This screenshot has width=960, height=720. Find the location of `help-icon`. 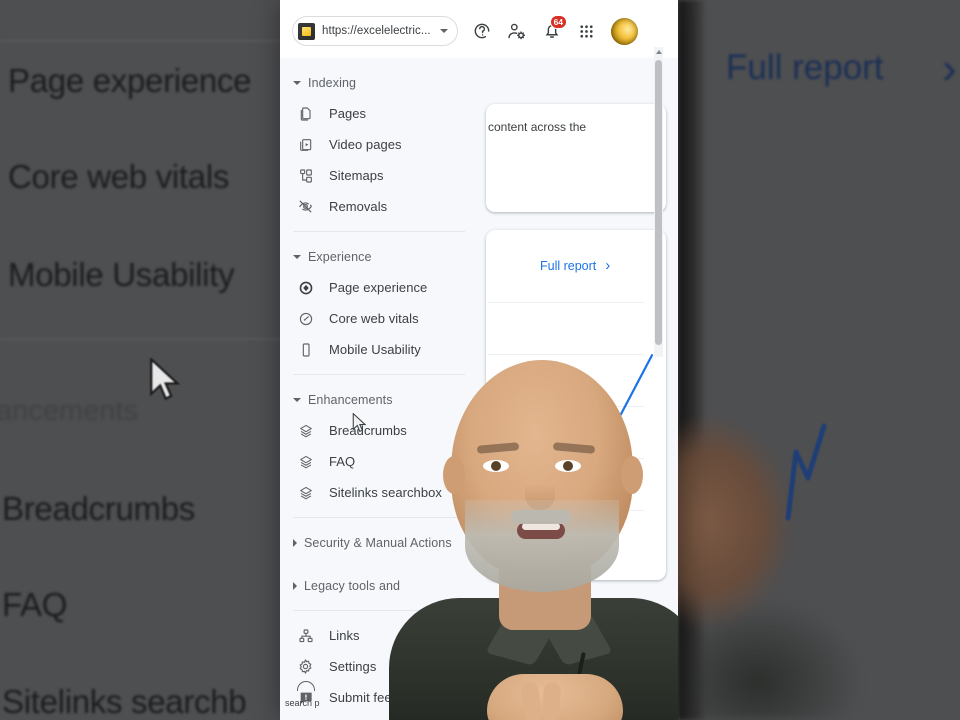

help-icon is located at coordinates (482, 31).